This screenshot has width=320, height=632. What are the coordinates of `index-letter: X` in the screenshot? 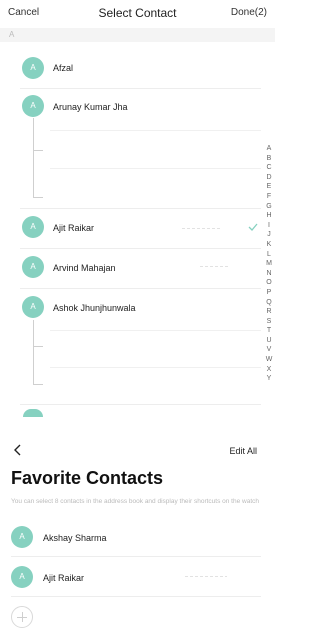 It's located at (269, 370).